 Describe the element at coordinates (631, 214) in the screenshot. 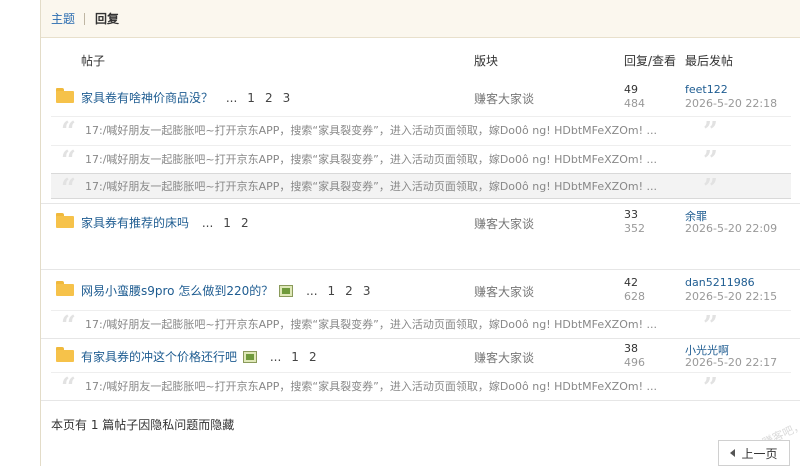

I see `thread-reply-count: 33` at that location.